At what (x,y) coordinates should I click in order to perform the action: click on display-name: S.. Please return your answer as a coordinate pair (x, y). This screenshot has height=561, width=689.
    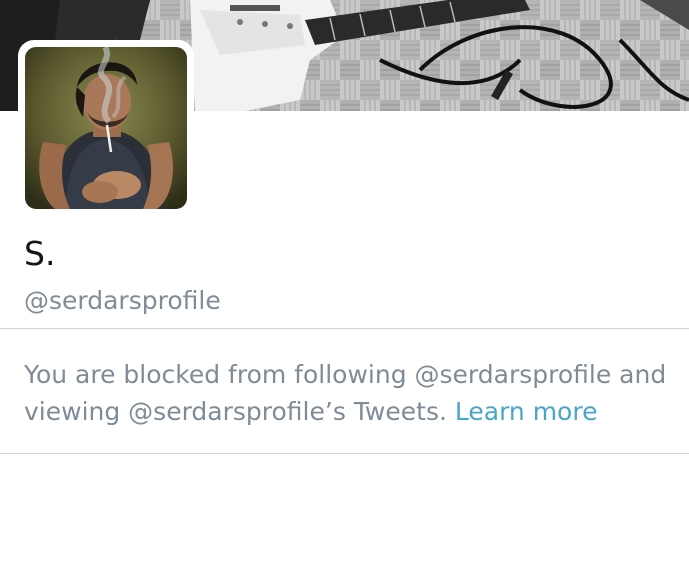
    Looking at the image, I should click on (40, 253).